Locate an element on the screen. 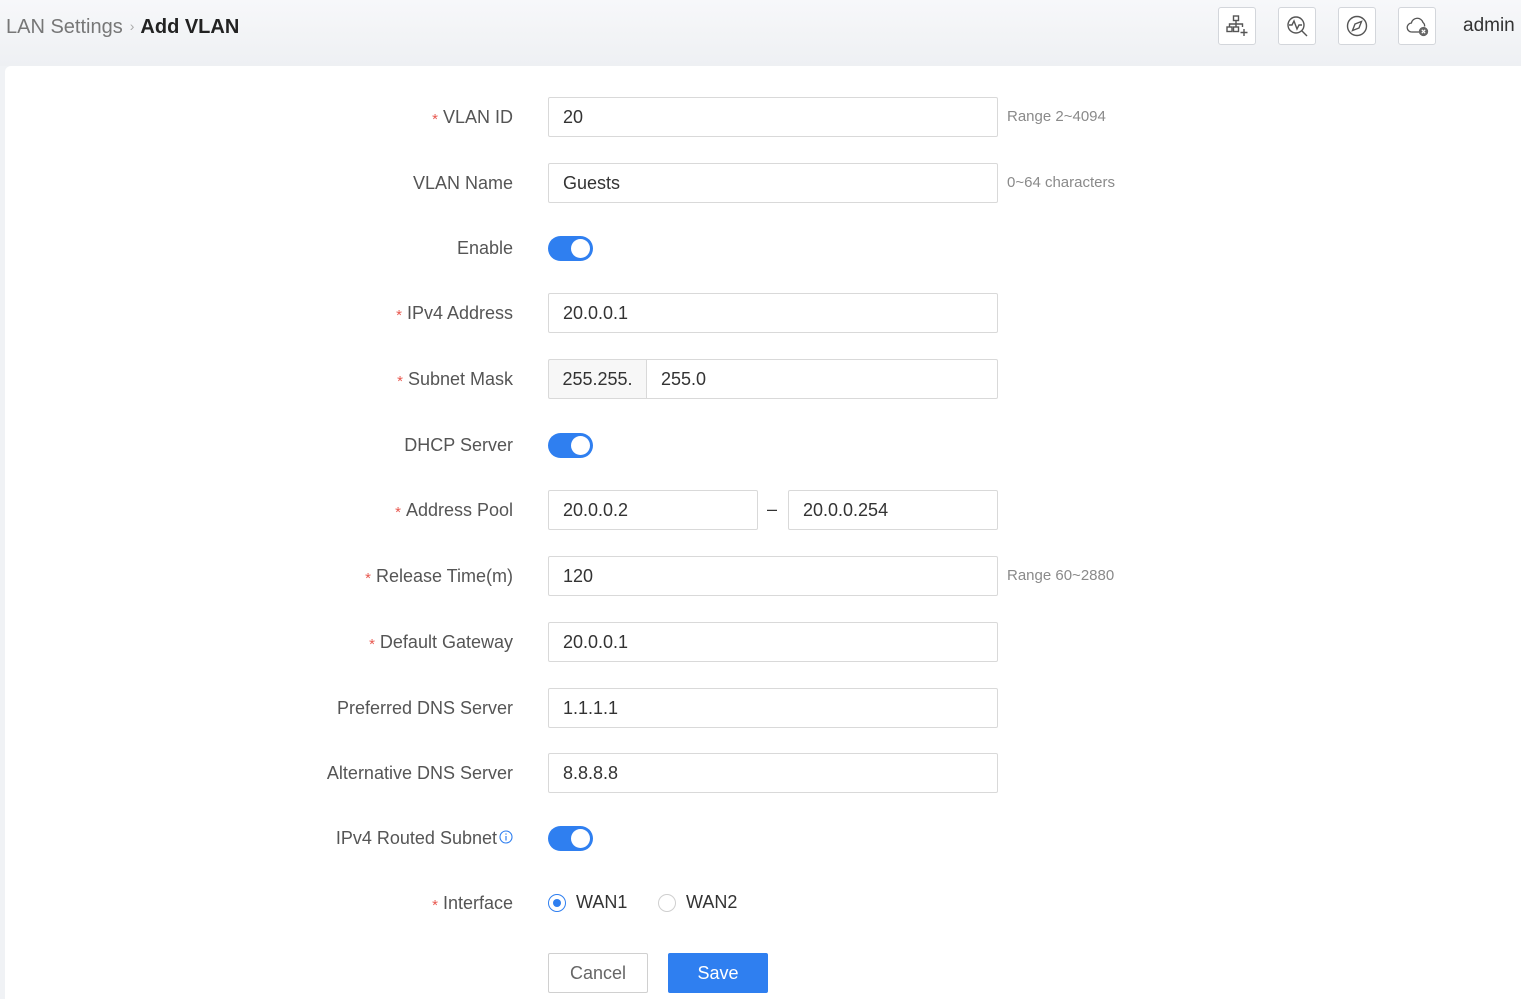  cloud-disconnected-icon is located at coordinates (1417, 27).